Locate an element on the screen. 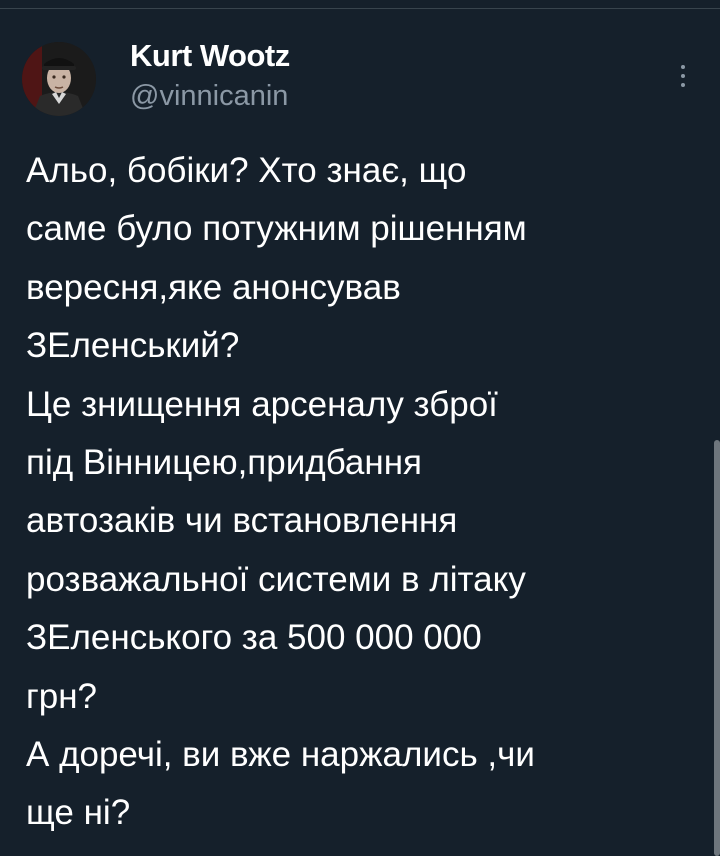 Image resolution: width=720 pixels, height=856 pixels. top-divider is located at coordinates (360, 8).